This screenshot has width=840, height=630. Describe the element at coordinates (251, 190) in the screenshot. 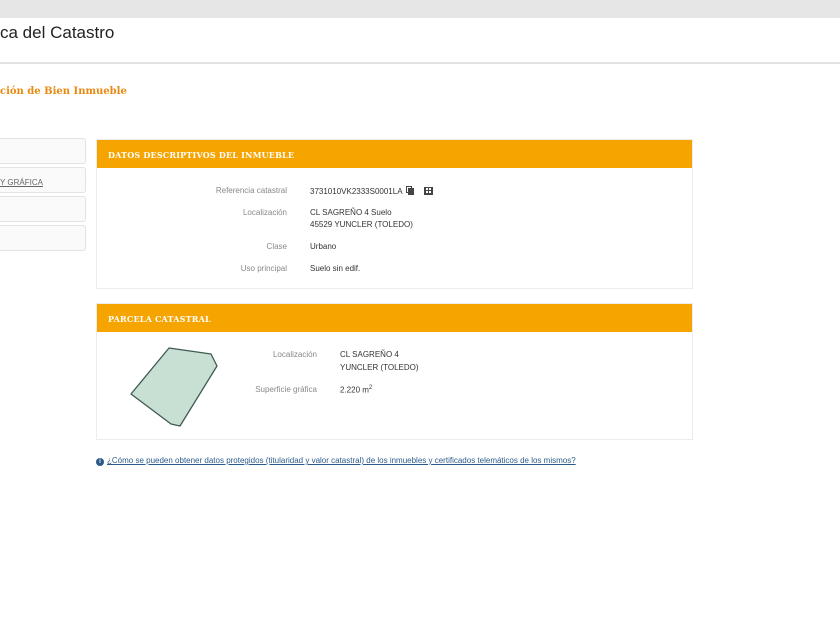

I see `ref-label: Referencia catastral` at that location.